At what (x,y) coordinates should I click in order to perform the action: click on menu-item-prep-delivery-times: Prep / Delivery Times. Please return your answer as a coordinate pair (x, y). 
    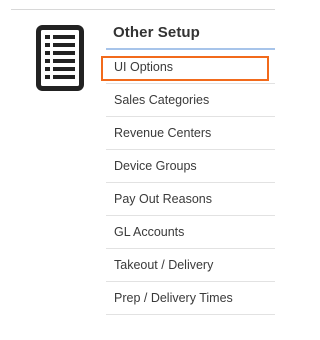
    Looking at the image, I should click on (190, 298).